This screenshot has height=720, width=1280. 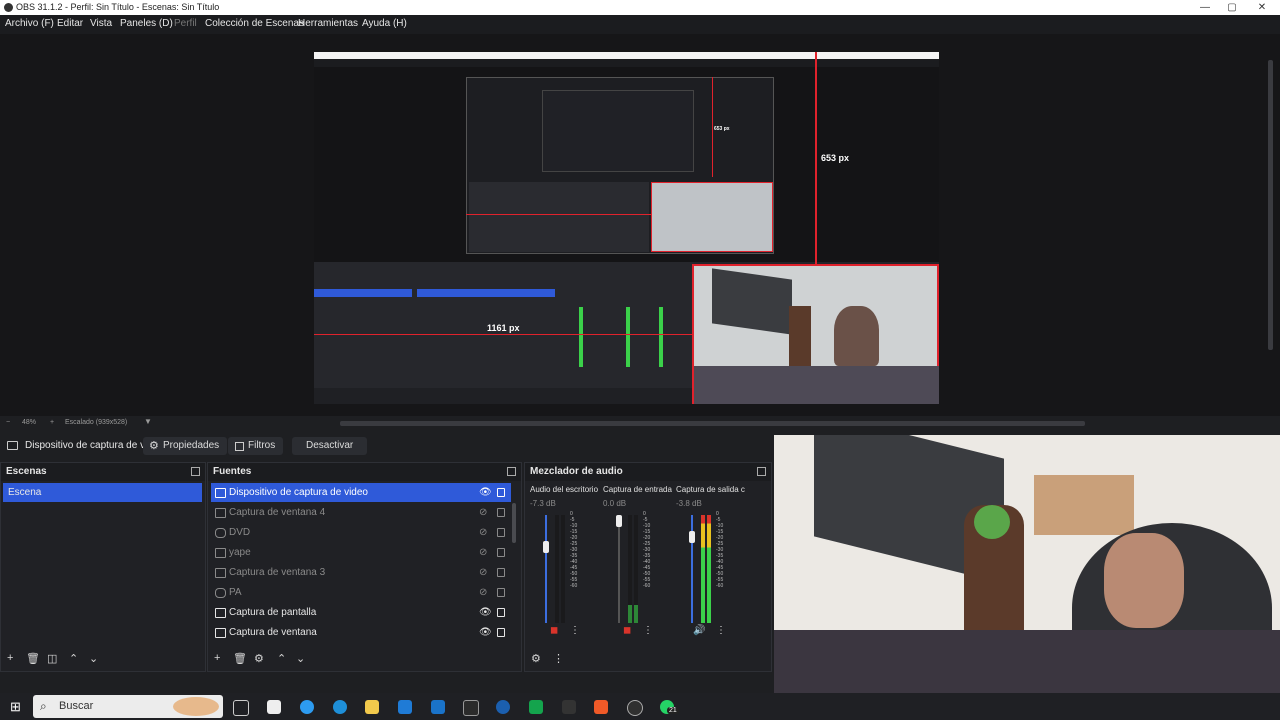 What do you see at coordinates (636, 569) in the screenshot?
I see `level-meter` at bounding box center [636, 569].